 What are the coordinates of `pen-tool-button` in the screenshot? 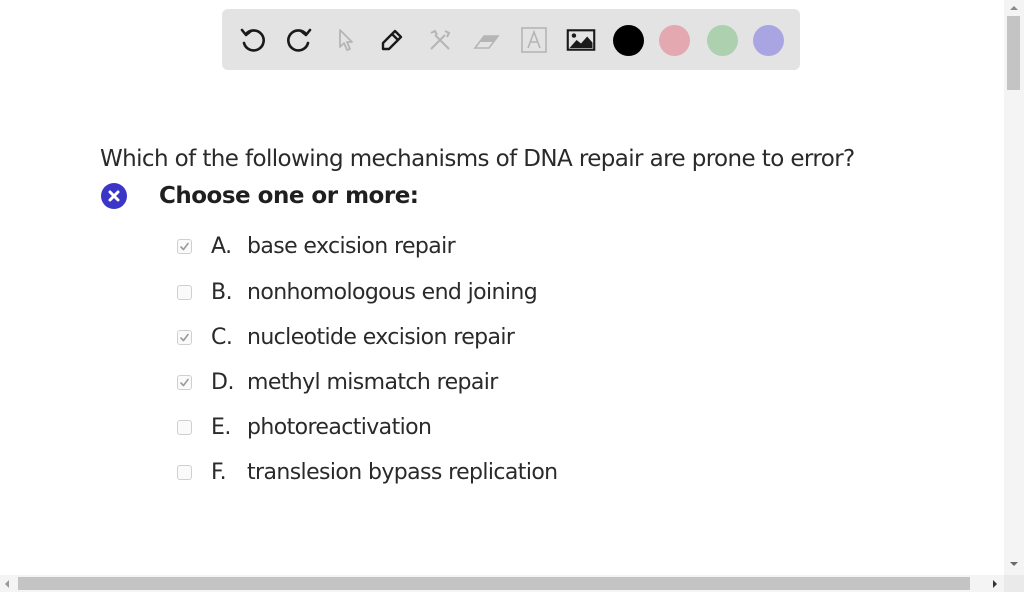 It's located at (392, 40).